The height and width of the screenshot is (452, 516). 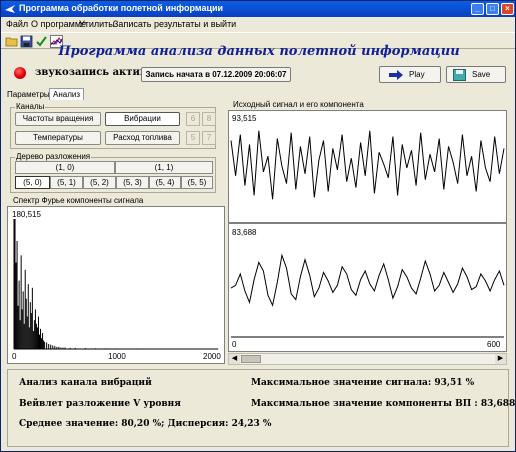 What do you see at coordinates (164, 167) in the screenshot?
I see `tree-node-1-1: (1, 1)` at bounding box center [164, 167].